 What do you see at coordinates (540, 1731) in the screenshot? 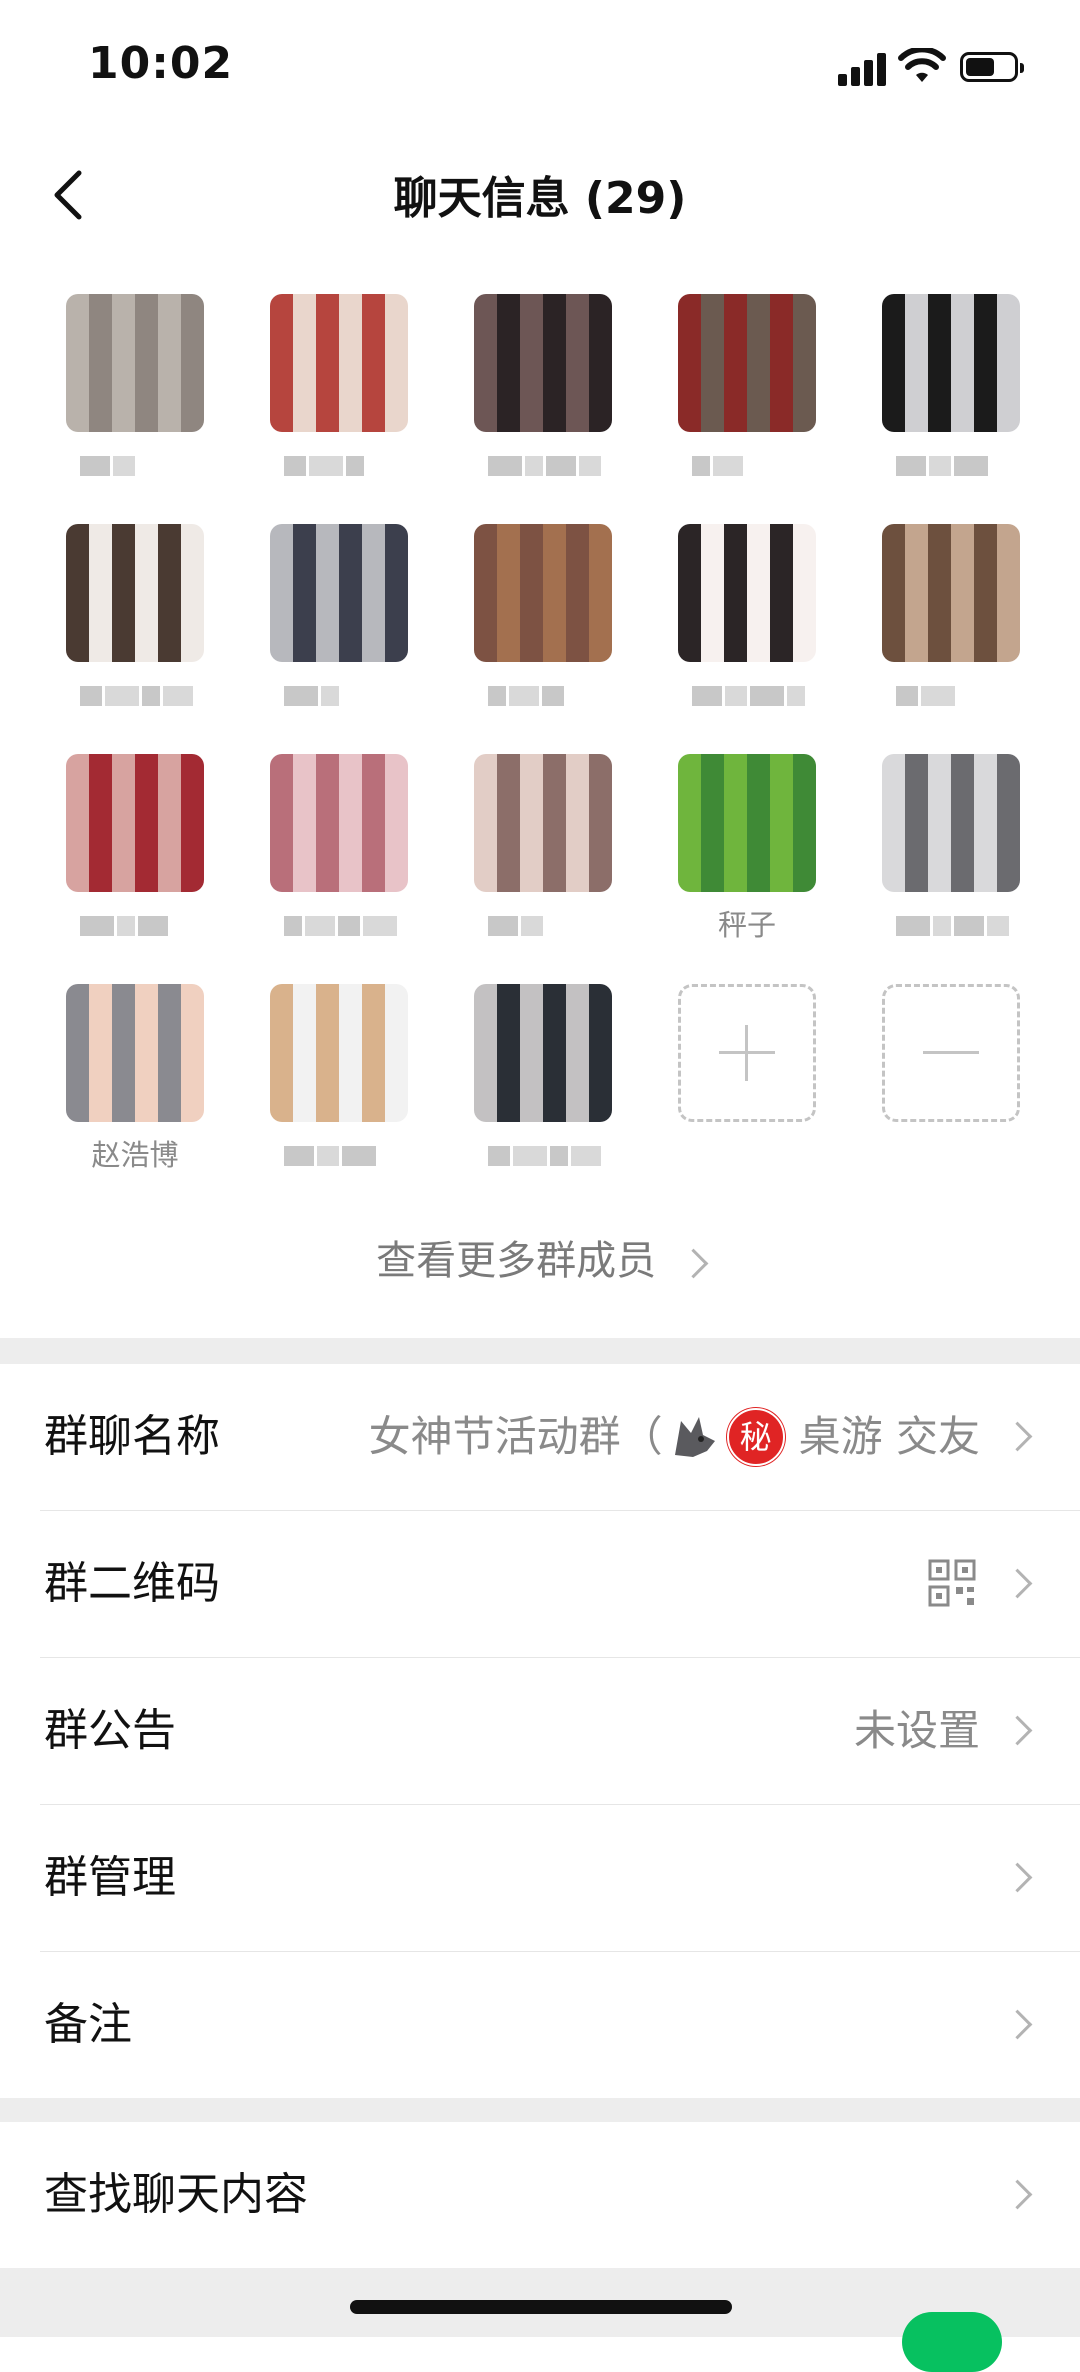
I see `group-notice-row: 群公告 未设置` at bounding box center [540, 1731].